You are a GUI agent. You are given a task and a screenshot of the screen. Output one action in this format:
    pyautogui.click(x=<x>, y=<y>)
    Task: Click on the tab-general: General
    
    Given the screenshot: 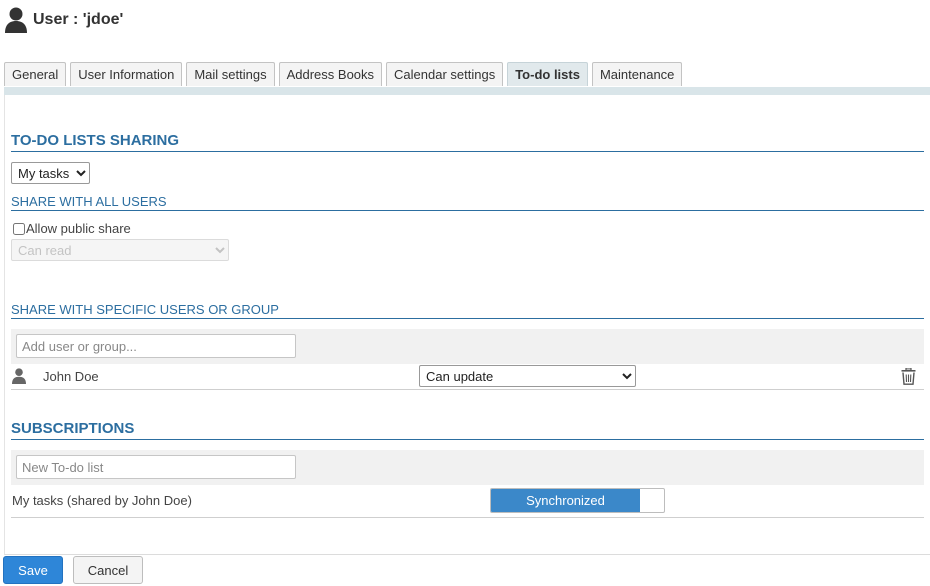 What is the action you would take?
    pyautogui.click(x=35, y=74)
    